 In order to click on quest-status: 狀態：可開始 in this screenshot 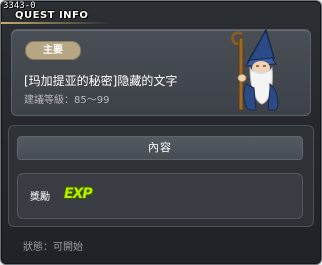, I will do `click(53, 247)`.